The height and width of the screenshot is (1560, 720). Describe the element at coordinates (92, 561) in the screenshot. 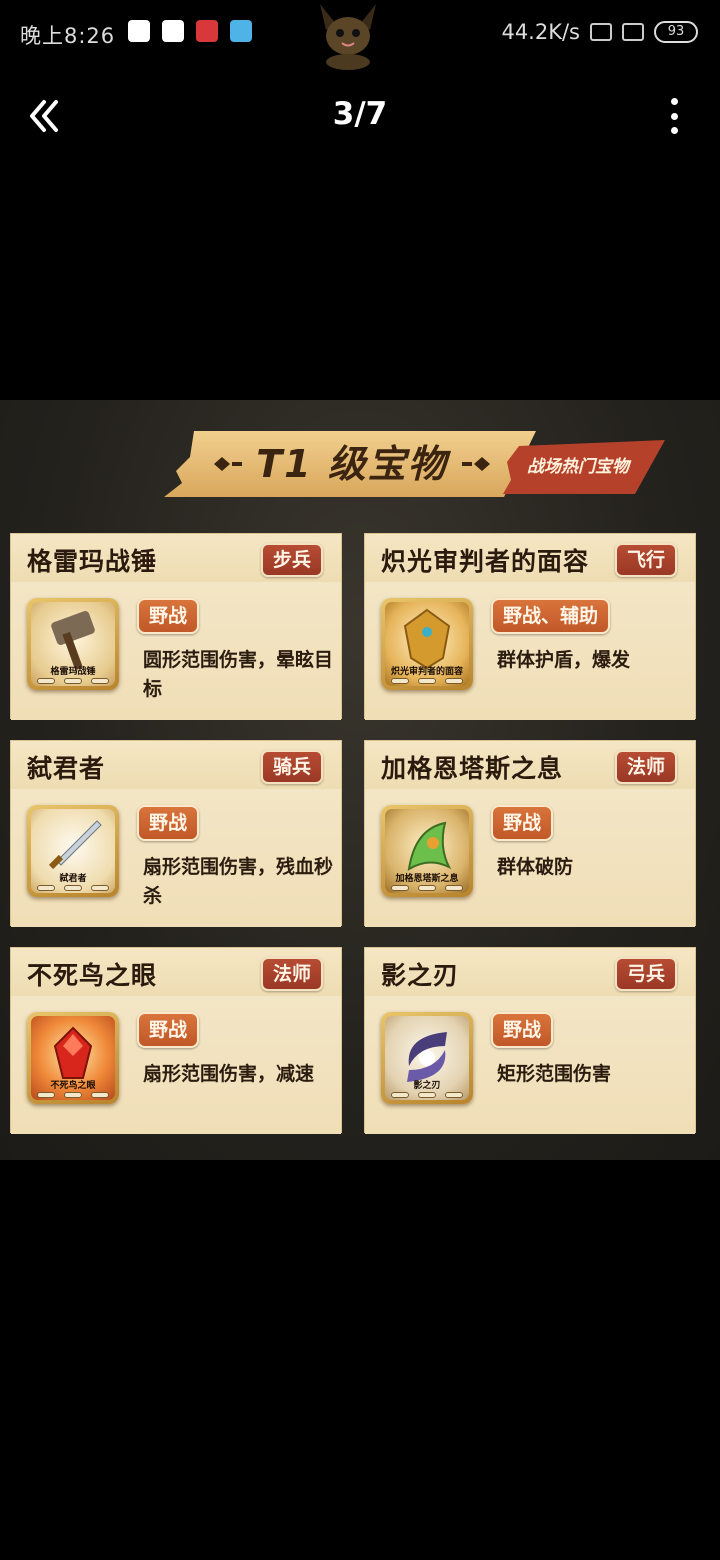

I see `treasure-name: 格雷玛战锤` at that location.